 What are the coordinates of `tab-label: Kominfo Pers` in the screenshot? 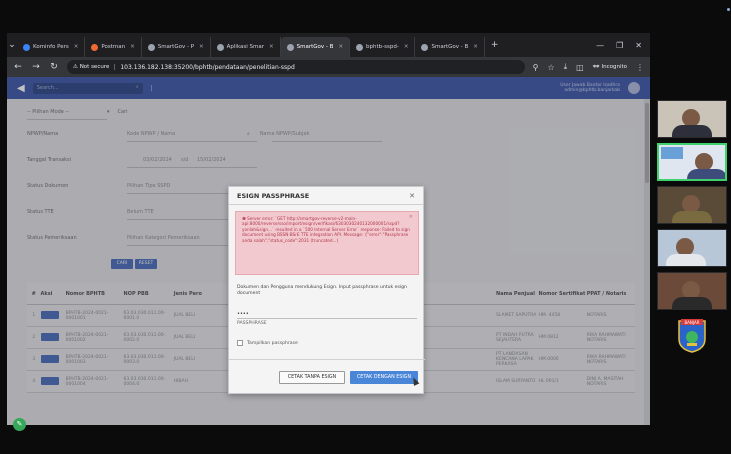 It's located at (51, 47).